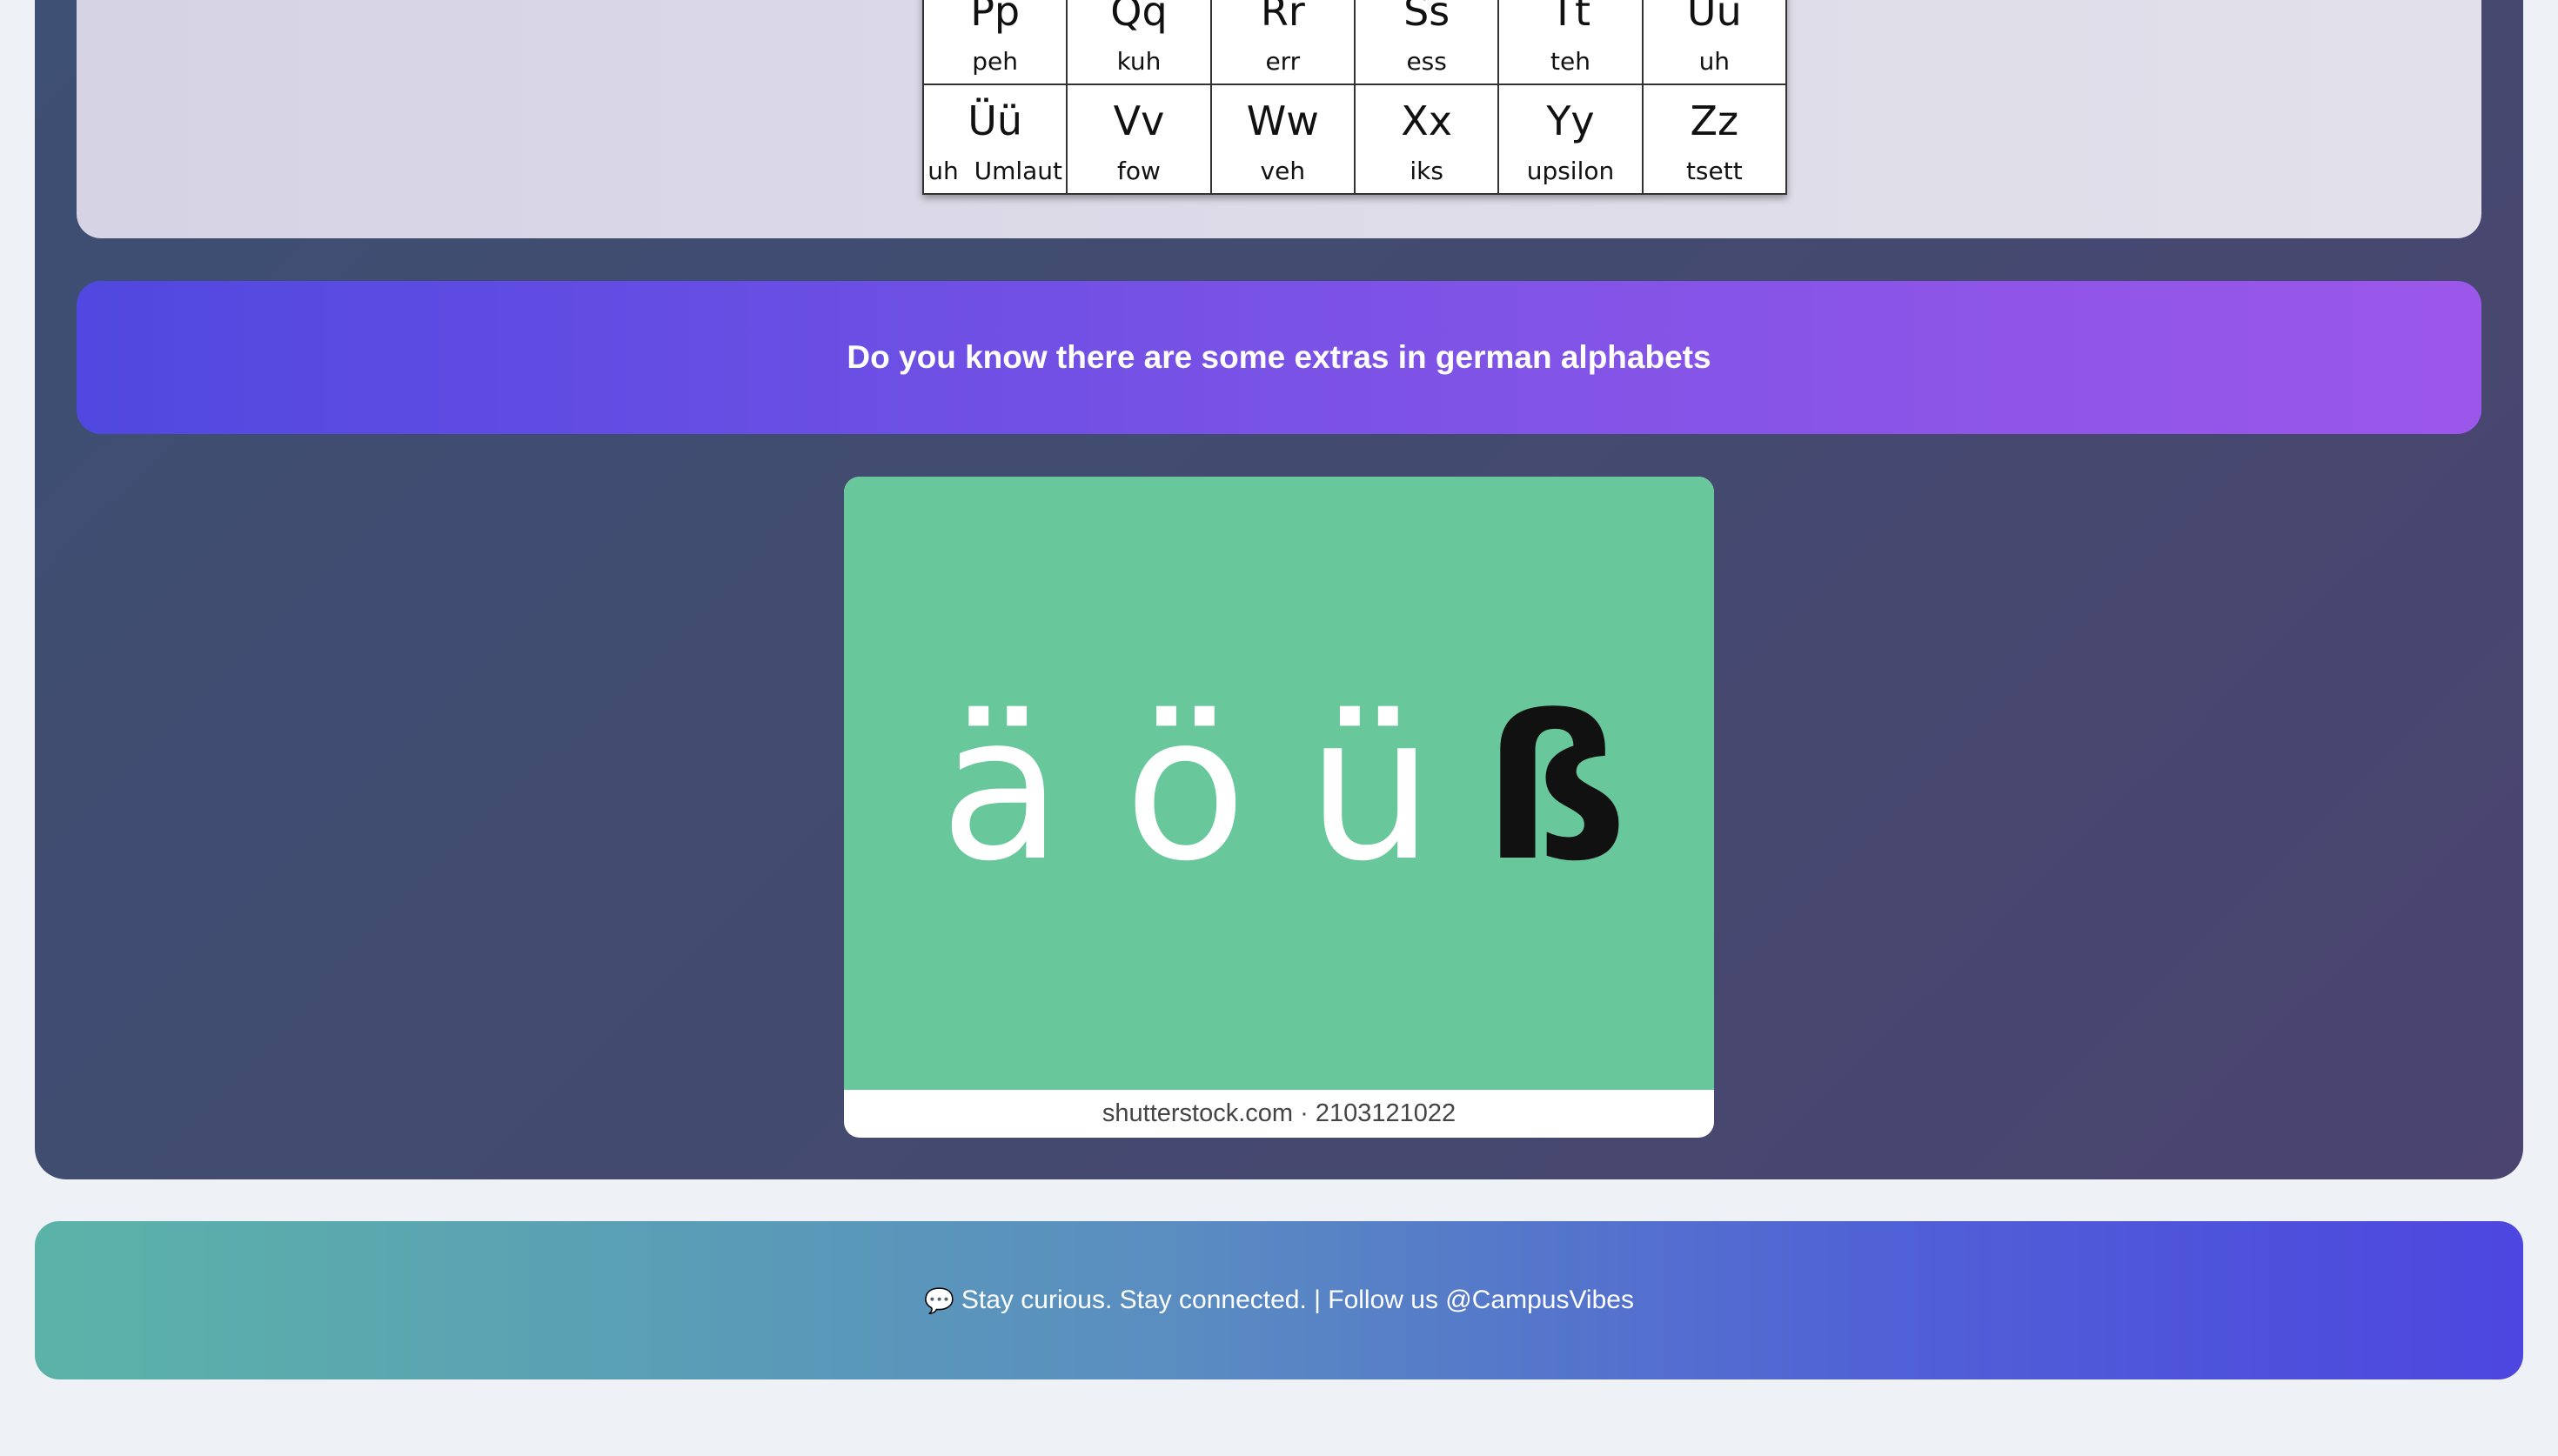 The image size is (2558, 1456). I want to click on umlaut-glyph-u: ü, so click(1370, 789).